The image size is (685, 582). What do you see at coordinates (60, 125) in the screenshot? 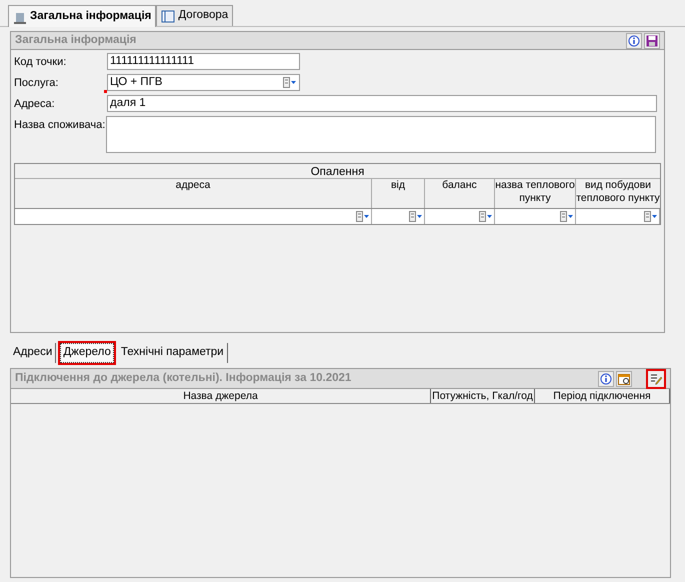
I see `field-label: Назва споживача:` at bounding box center [60, 125].